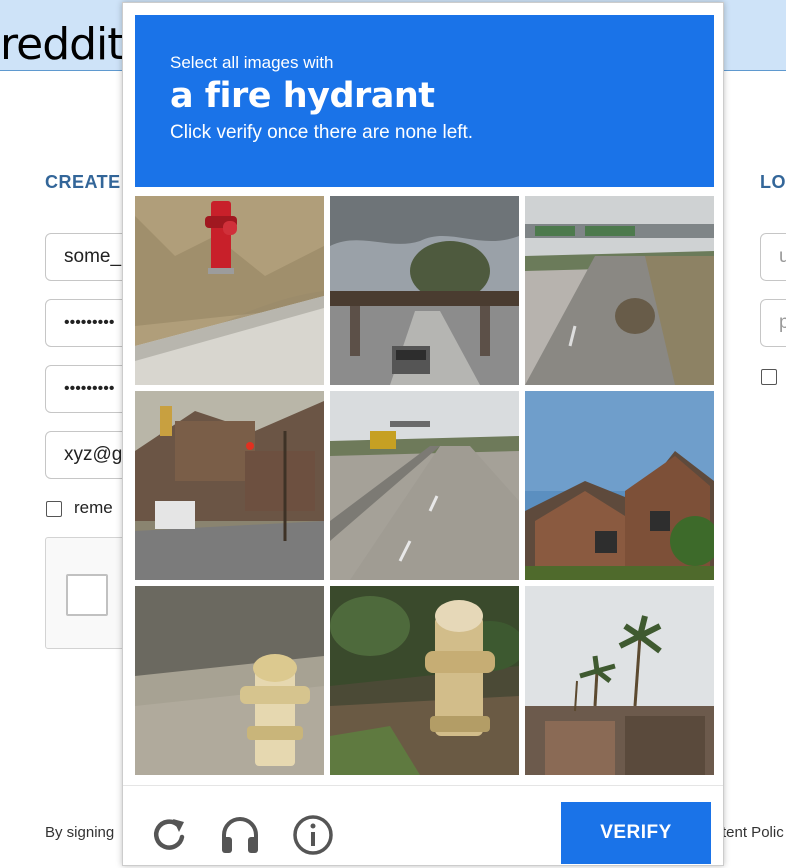 The height and width of the screenshot is (868, 786). I want to click on recaptcha-checkbox, so click(87, 595).